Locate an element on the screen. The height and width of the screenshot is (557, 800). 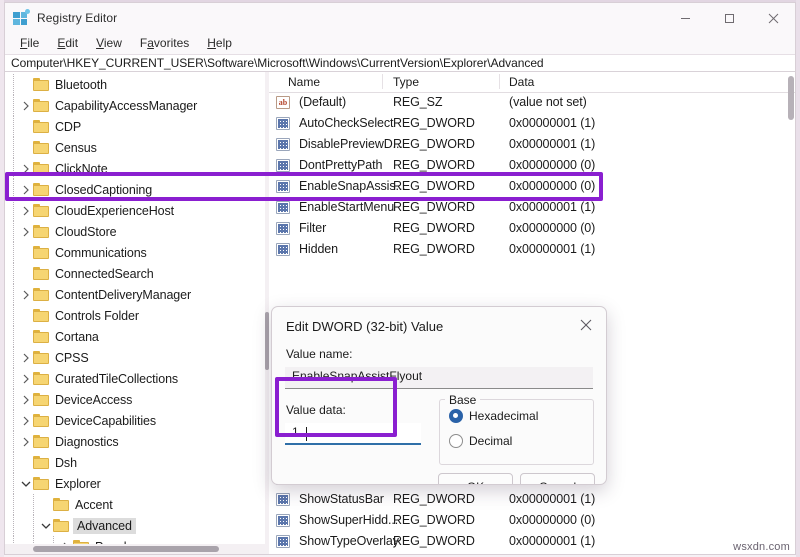
value-name-cell: (Default) is located at coordinates (323, 102).